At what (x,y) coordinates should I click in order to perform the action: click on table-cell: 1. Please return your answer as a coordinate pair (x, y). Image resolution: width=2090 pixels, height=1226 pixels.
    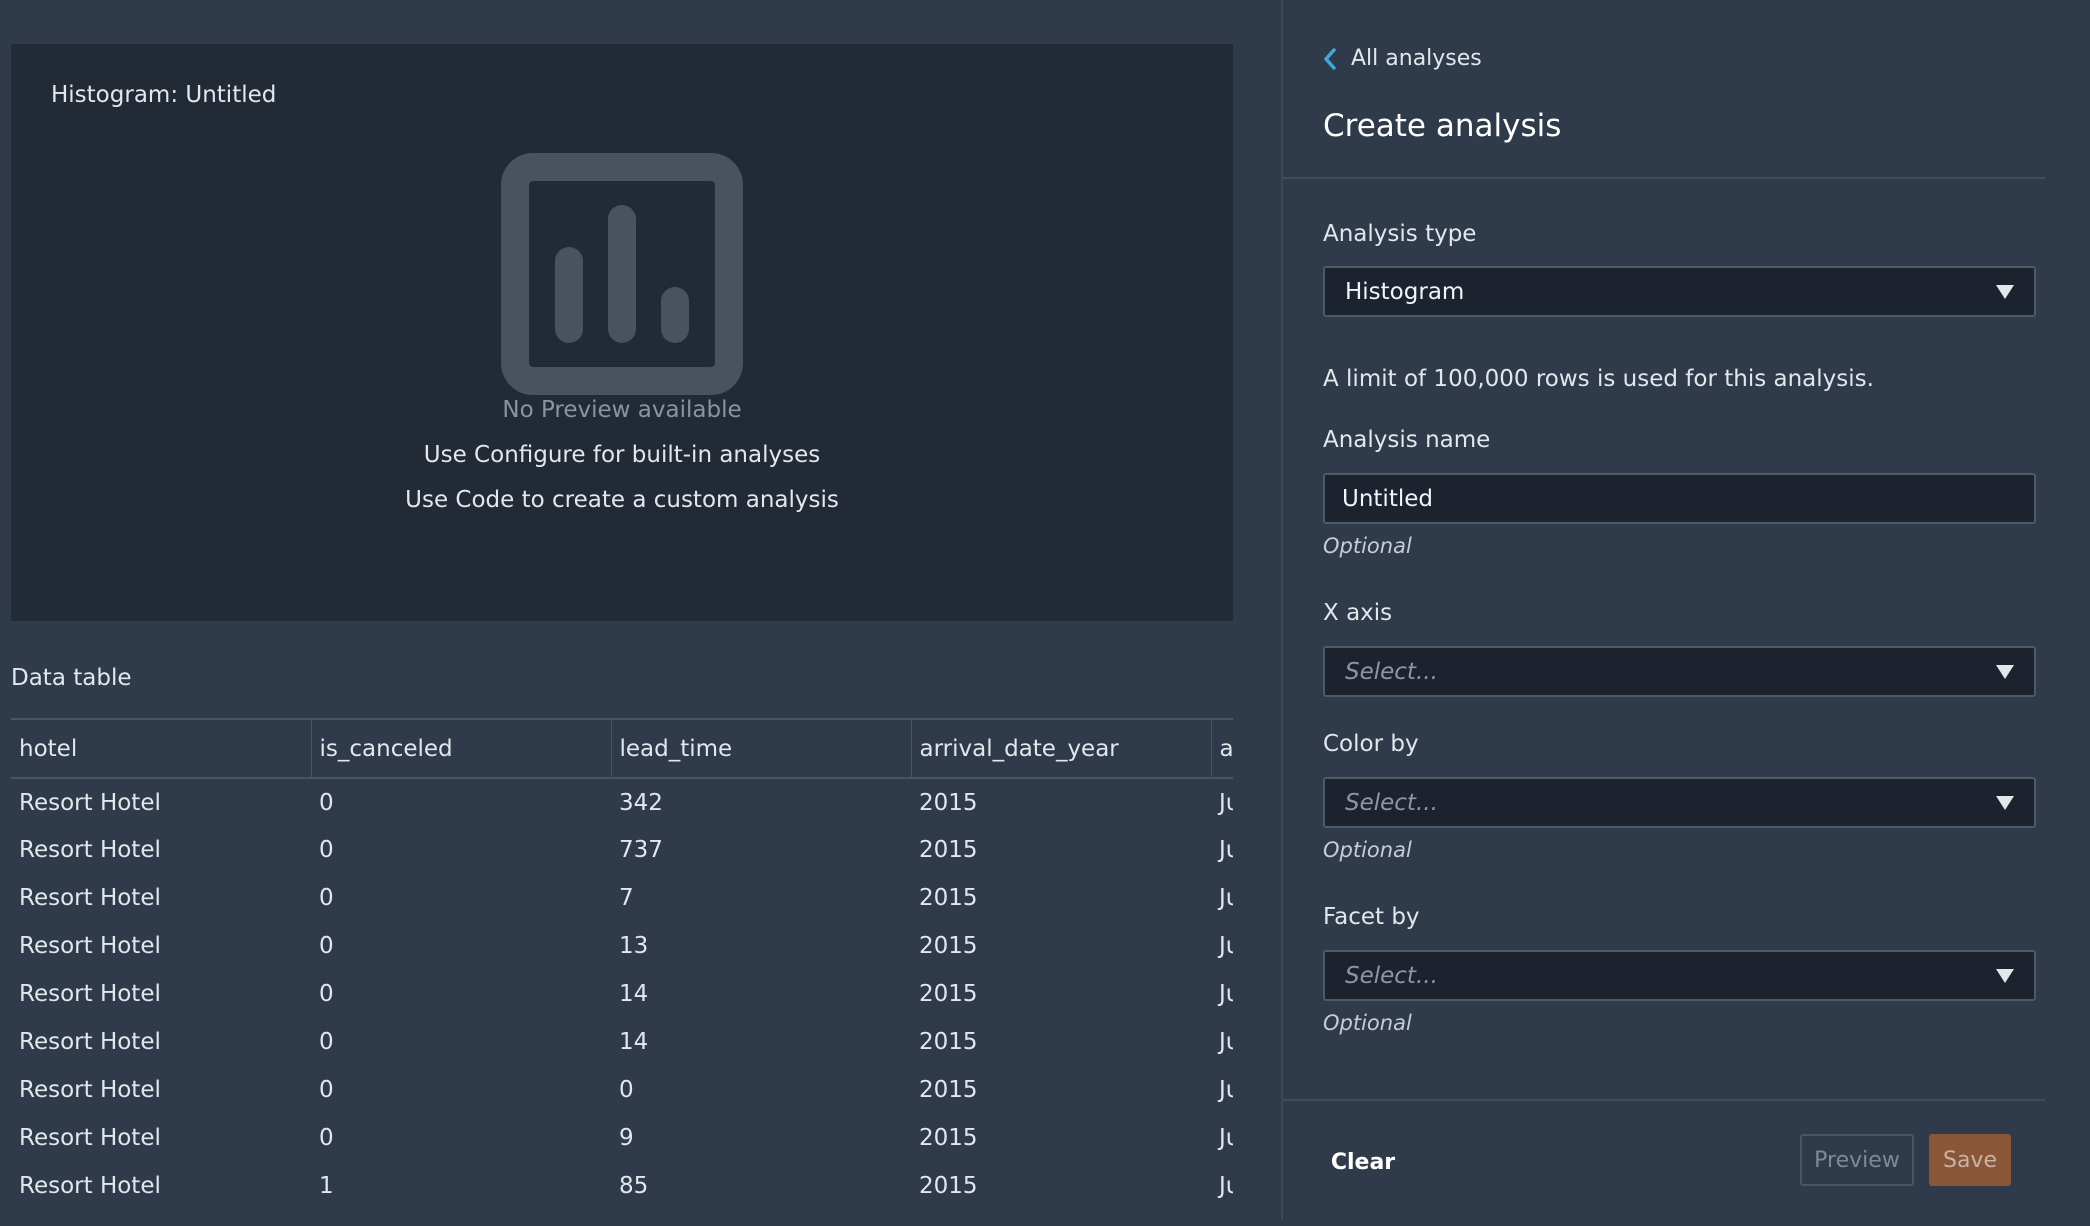
    Looking at the image, I should click on (326, 1186).